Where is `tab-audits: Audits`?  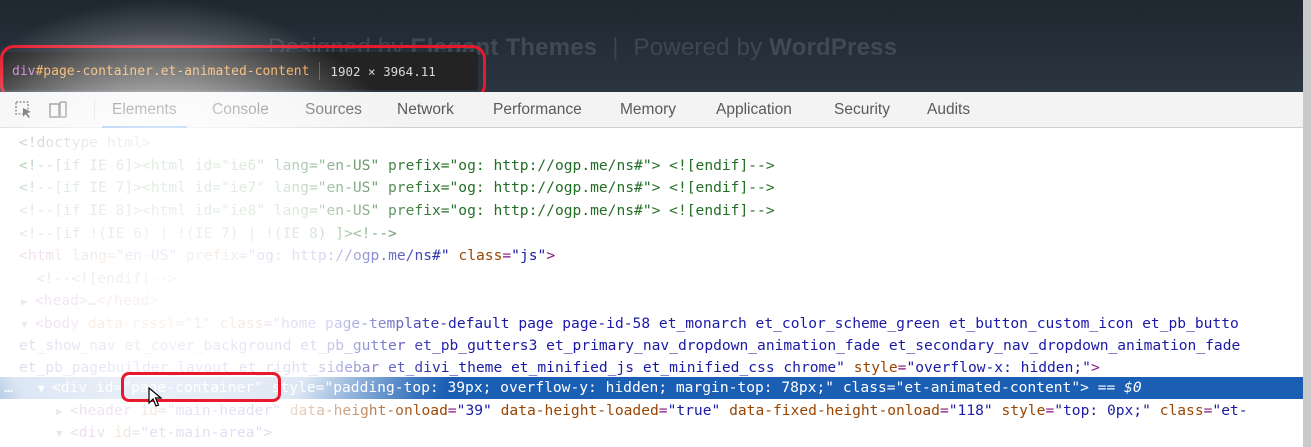
tab-audits: Audits is located at coordinates (948, 110).